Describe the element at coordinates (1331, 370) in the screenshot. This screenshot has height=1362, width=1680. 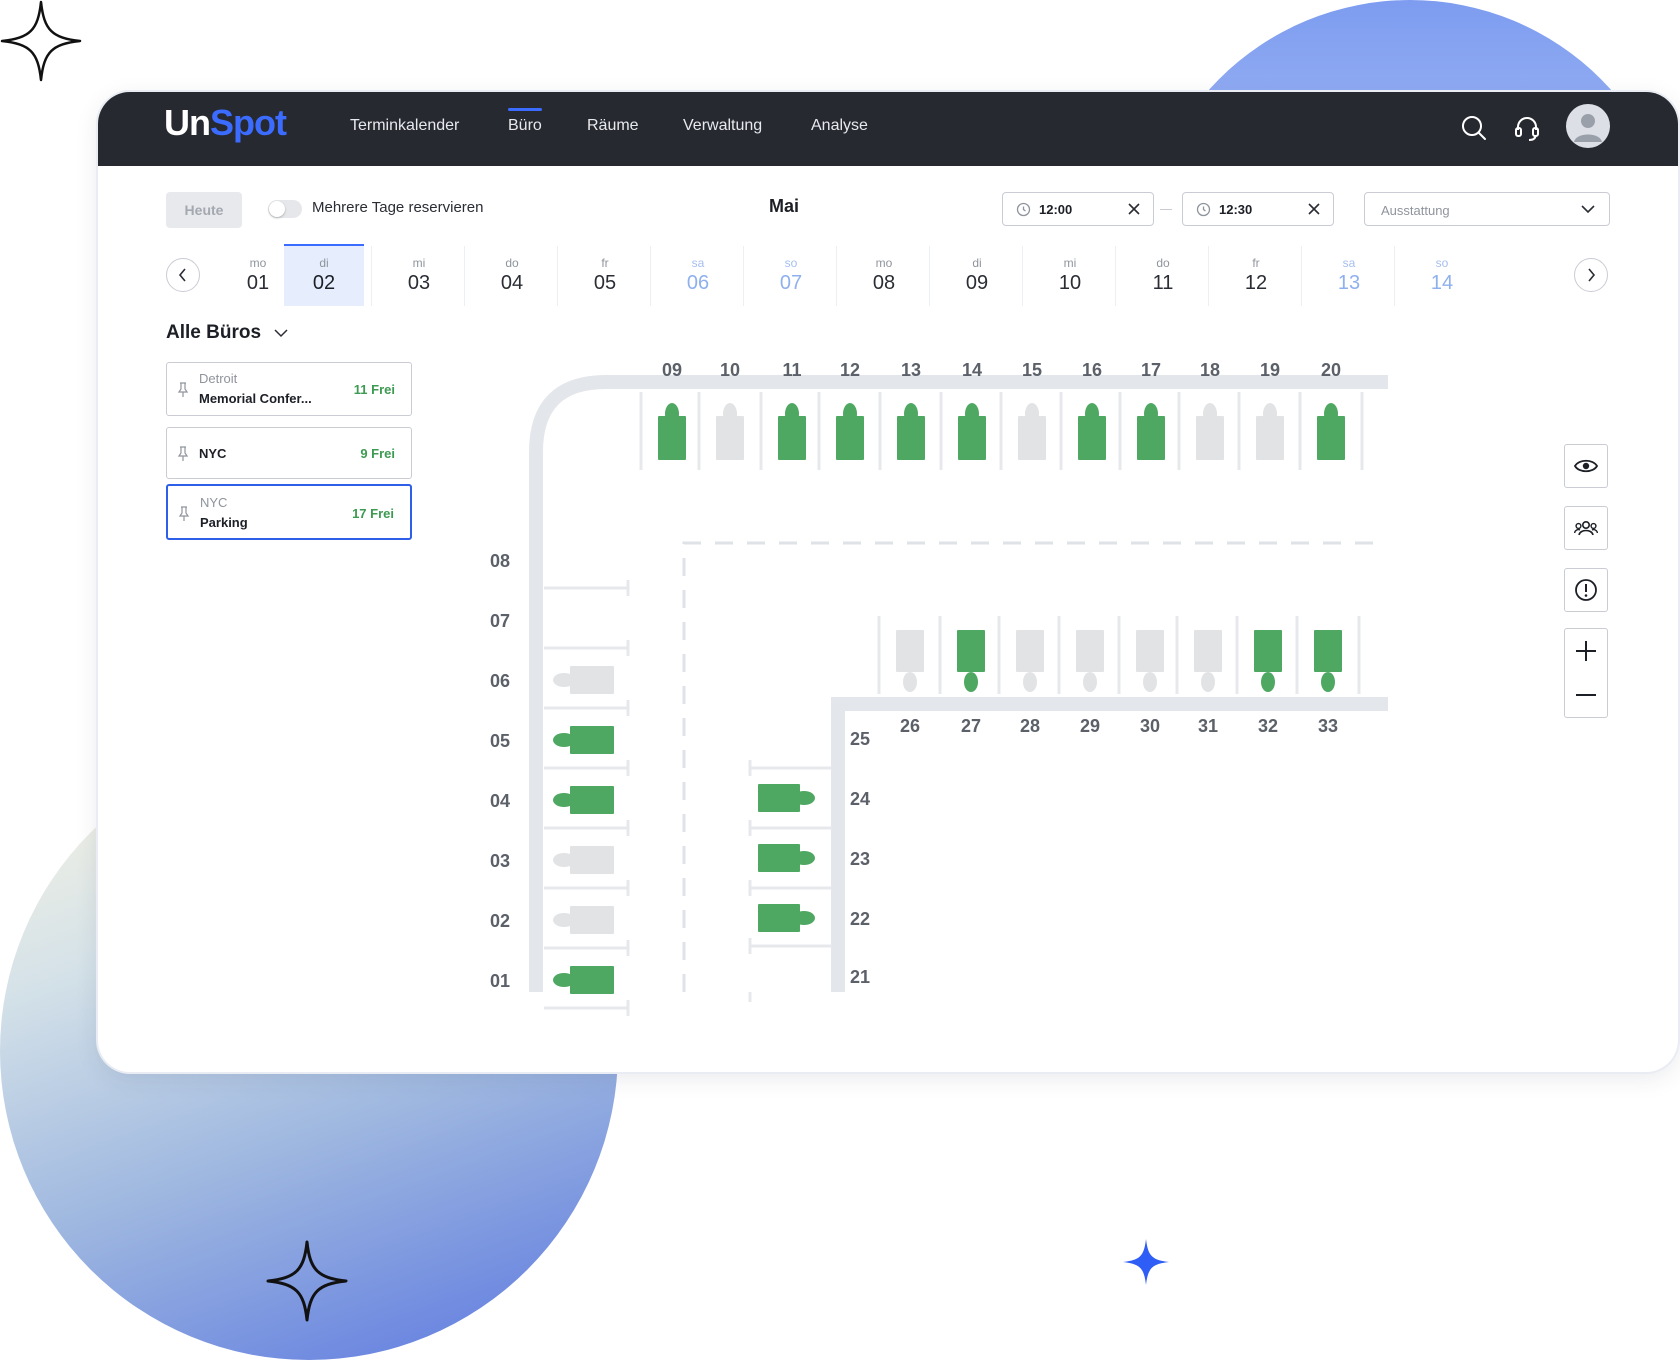
I see `spot-label: 20` at that location.